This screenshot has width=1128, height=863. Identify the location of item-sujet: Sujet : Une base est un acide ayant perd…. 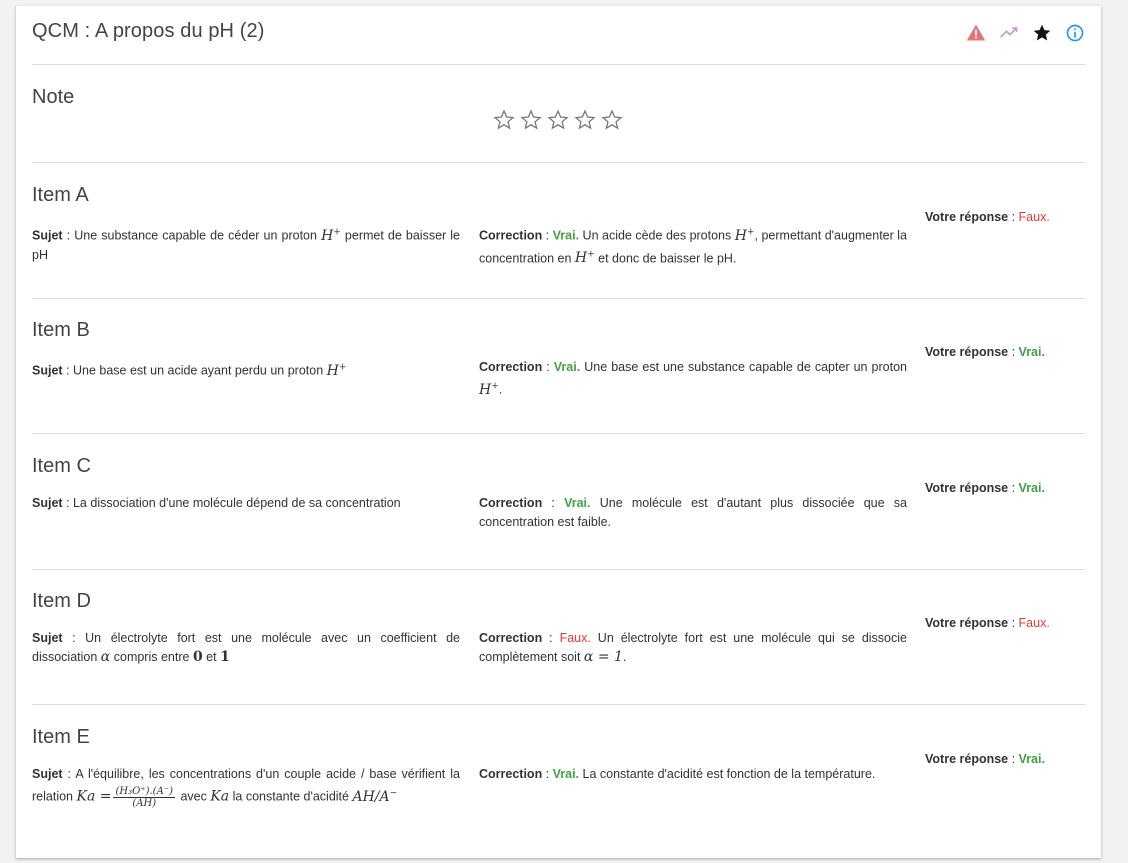
(246, 369).